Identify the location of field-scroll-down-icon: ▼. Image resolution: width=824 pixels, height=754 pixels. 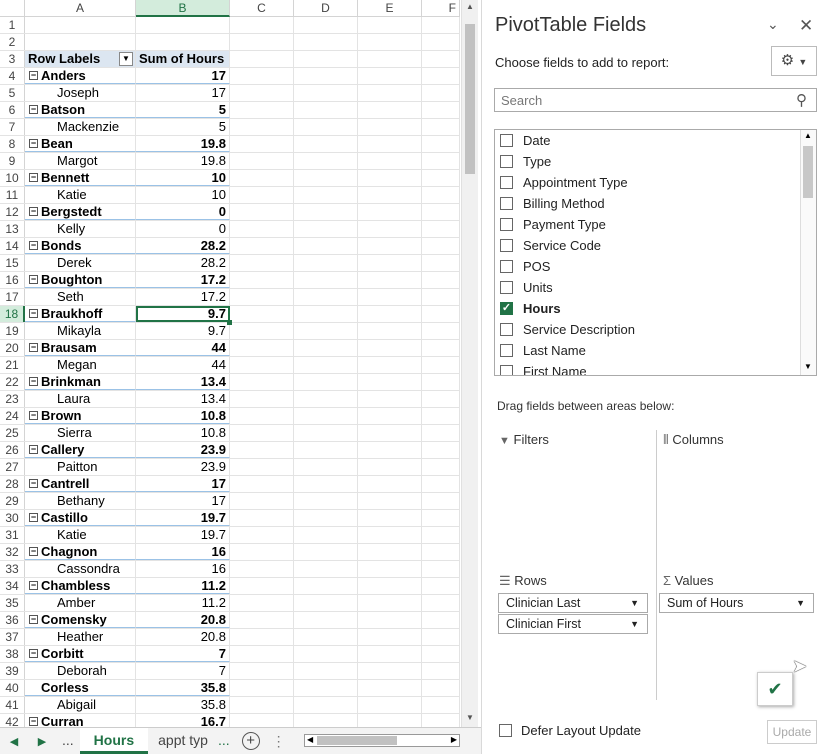
(808, 366).